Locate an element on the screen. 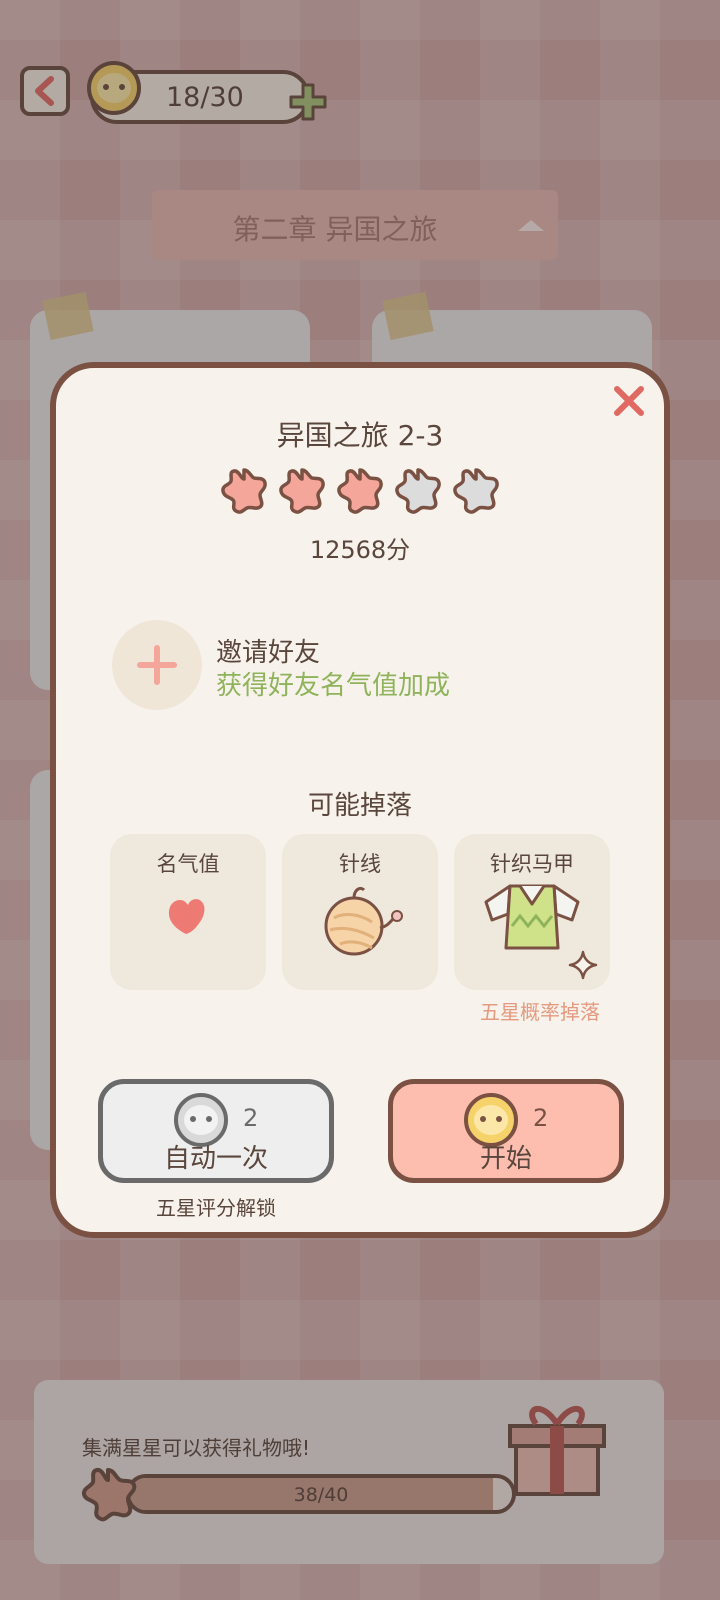  plus-icon is located at coordinates (157, 665).